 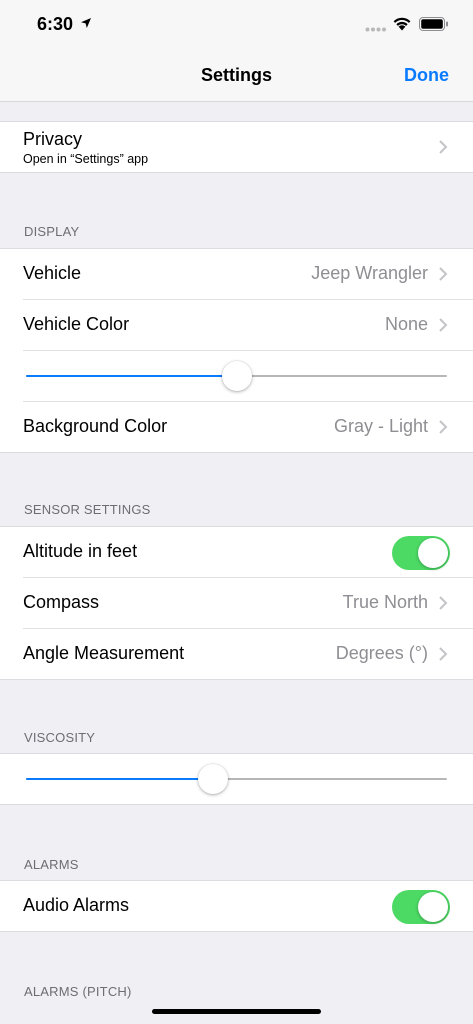 I want to click on cellular-signal-icon, so click(x=375, y=29).